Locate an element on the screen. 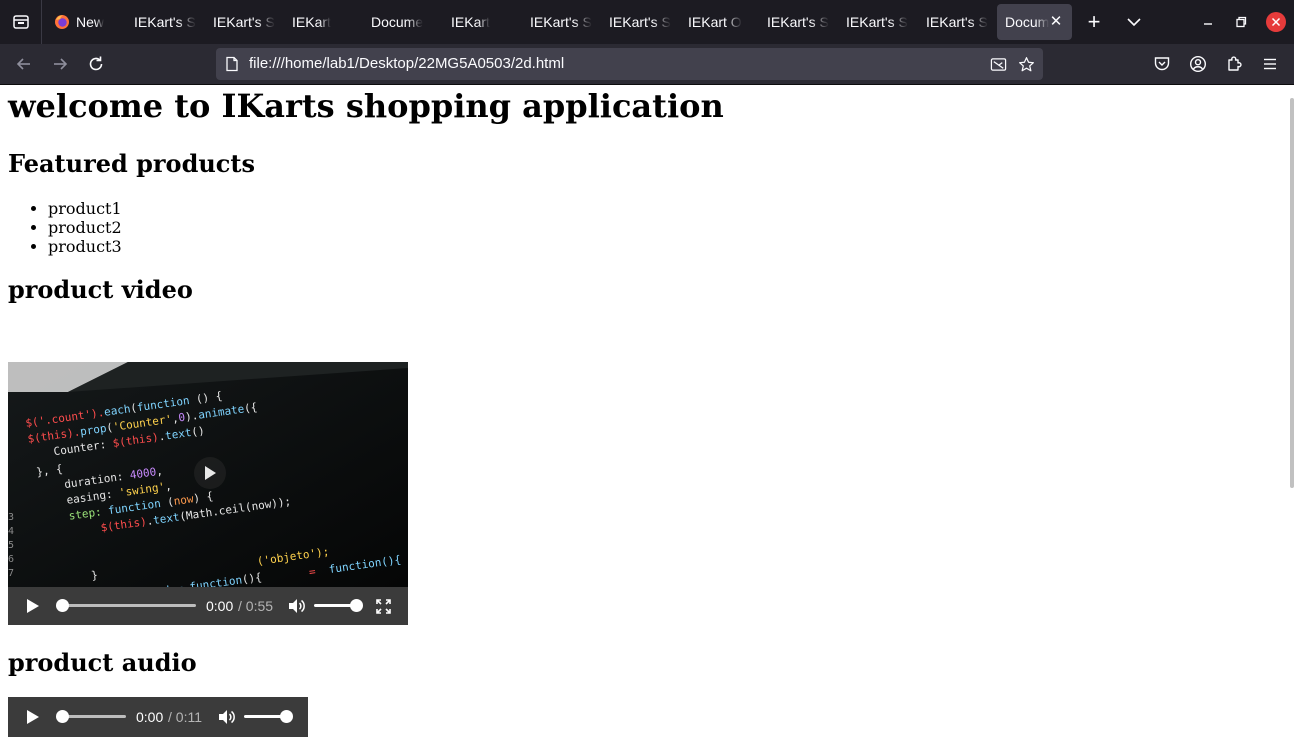  audio-duration: / 0:11 is located at coordinates (185, 717).